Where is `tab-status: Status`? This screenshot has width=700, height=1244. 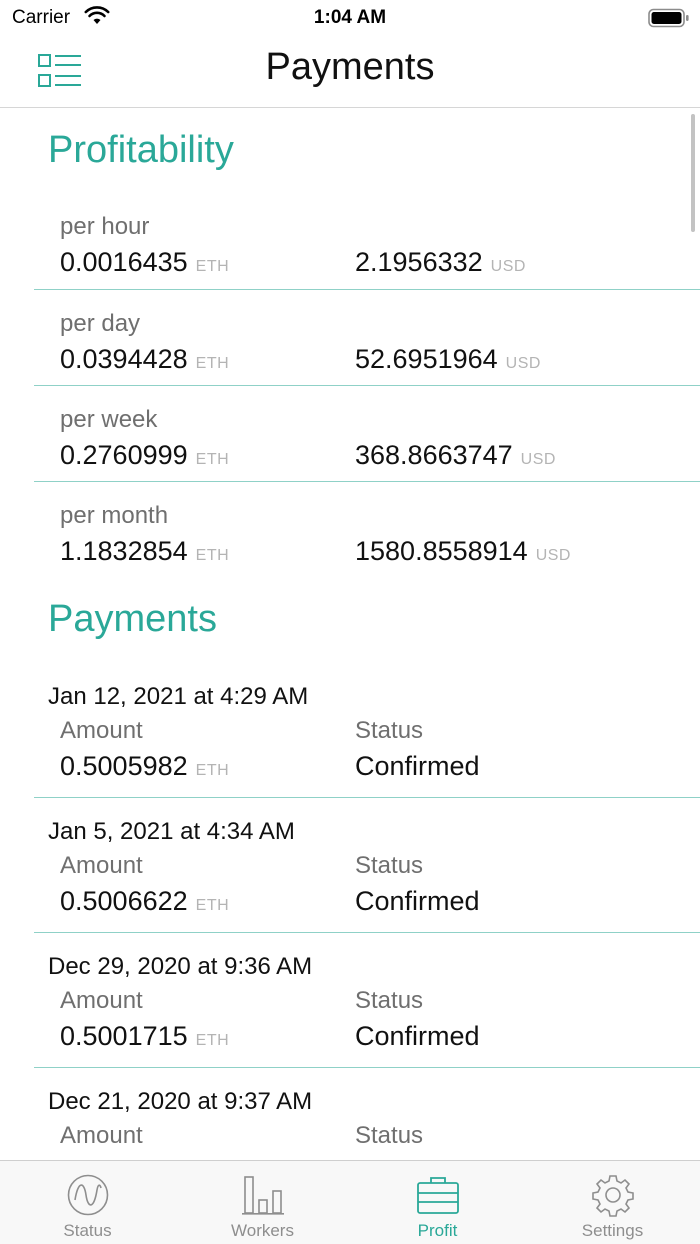
tab-status: Status is located at coordinates (87, 1202).